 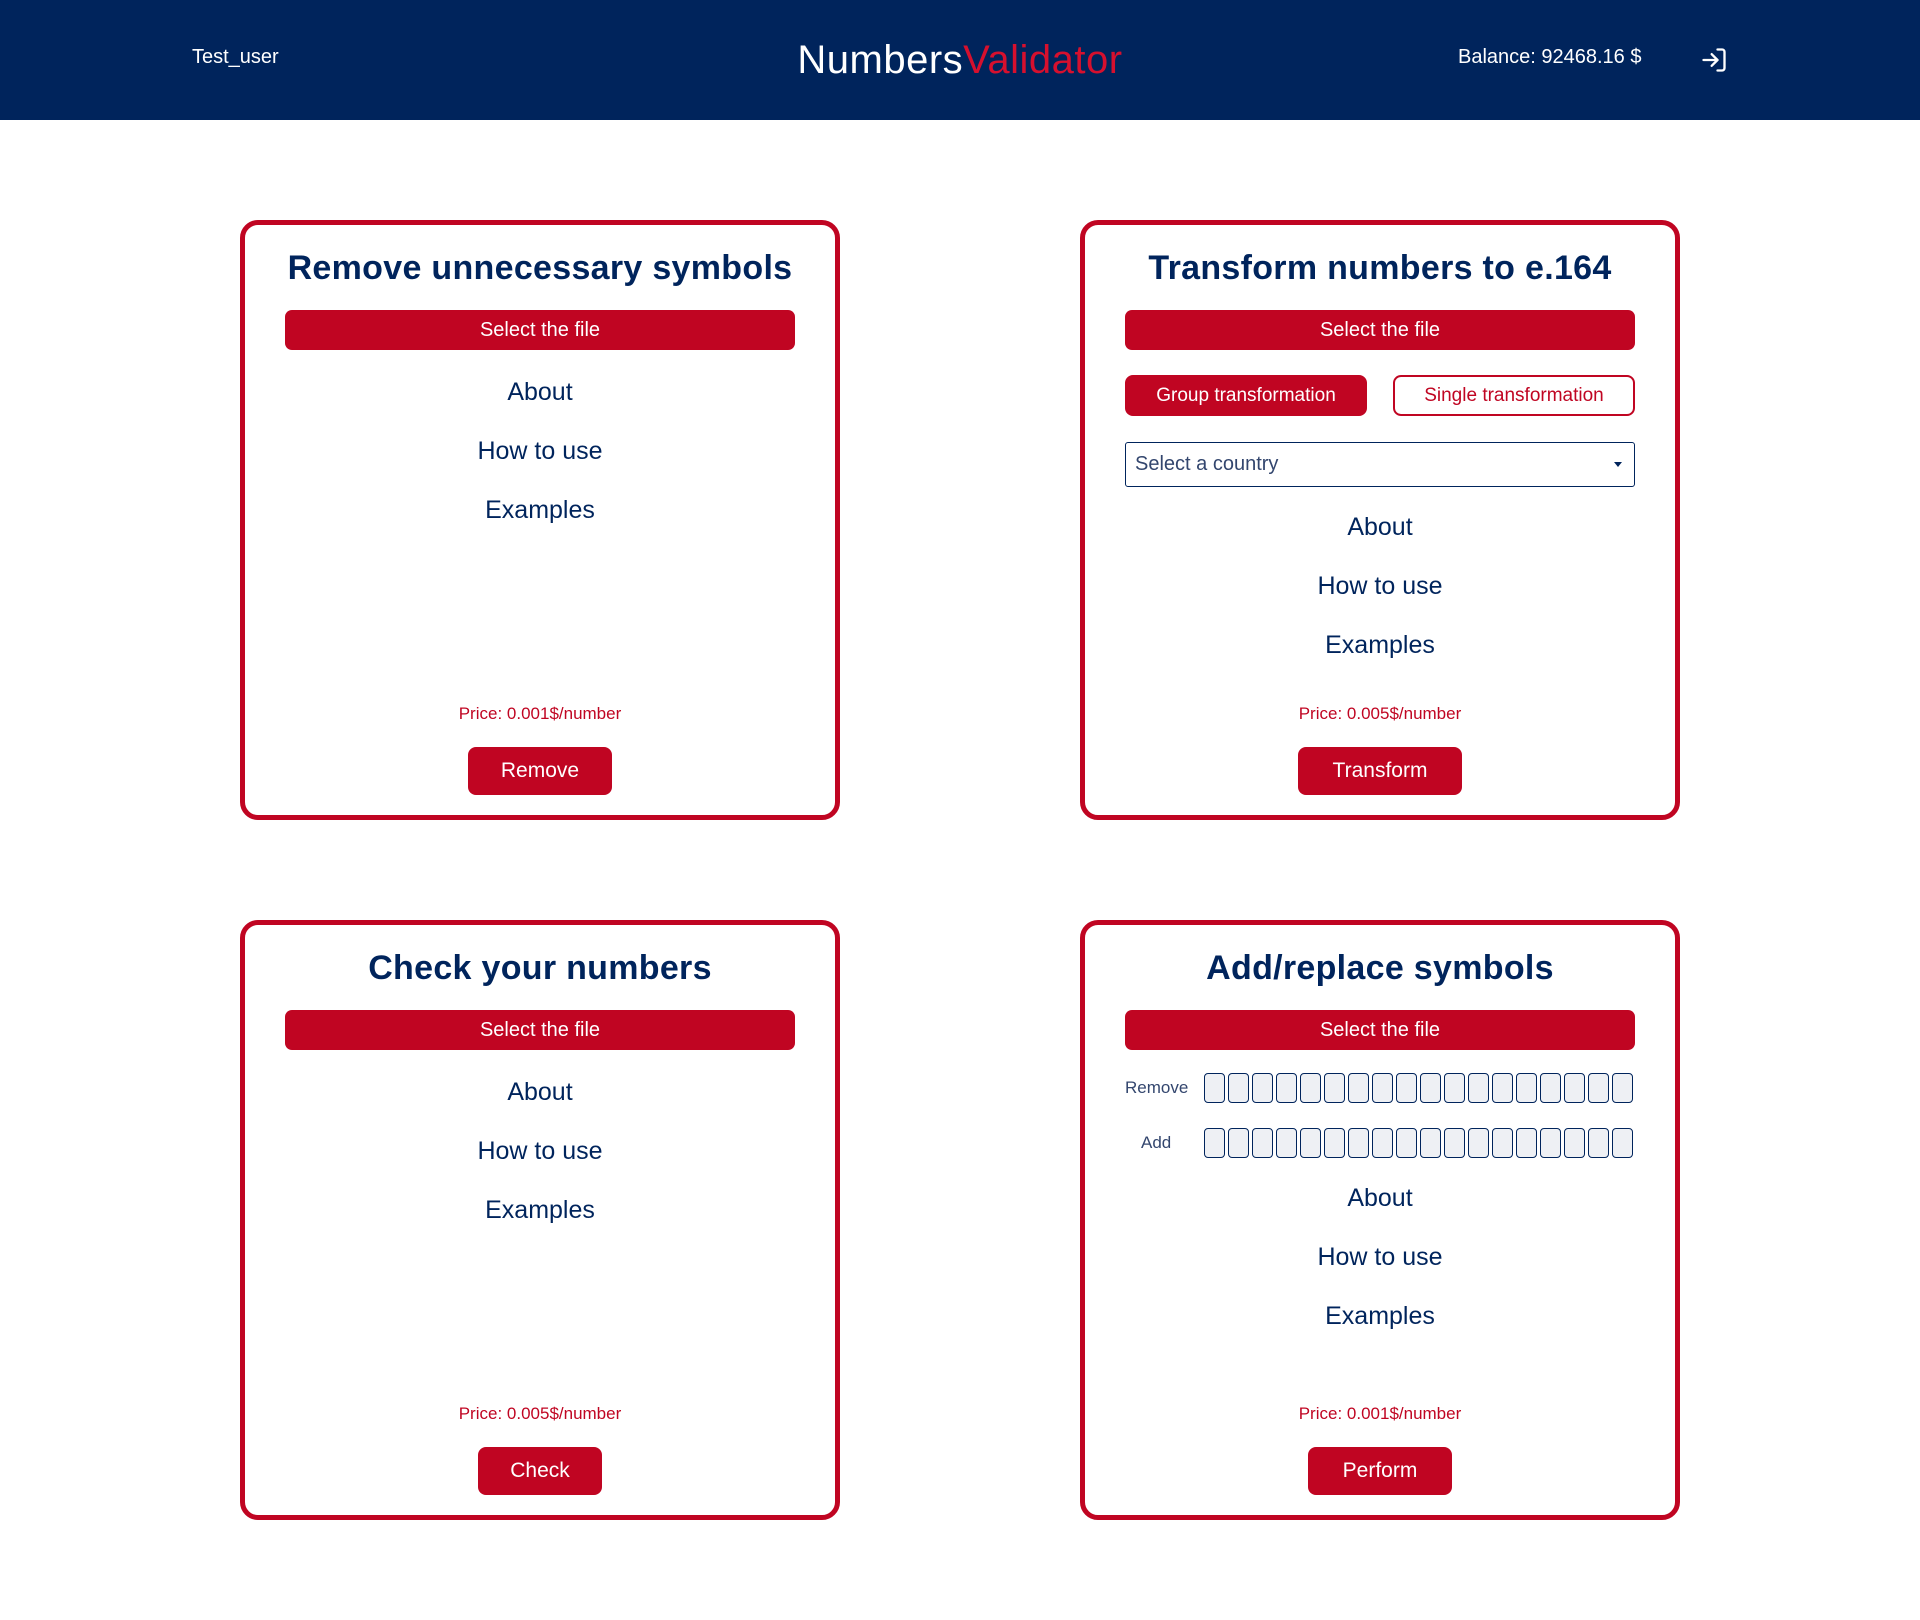 What do you see at coordinates (1380, 464) in the screenshot?
I see `country-select: Select a country` at bounding box center [1380, 464].